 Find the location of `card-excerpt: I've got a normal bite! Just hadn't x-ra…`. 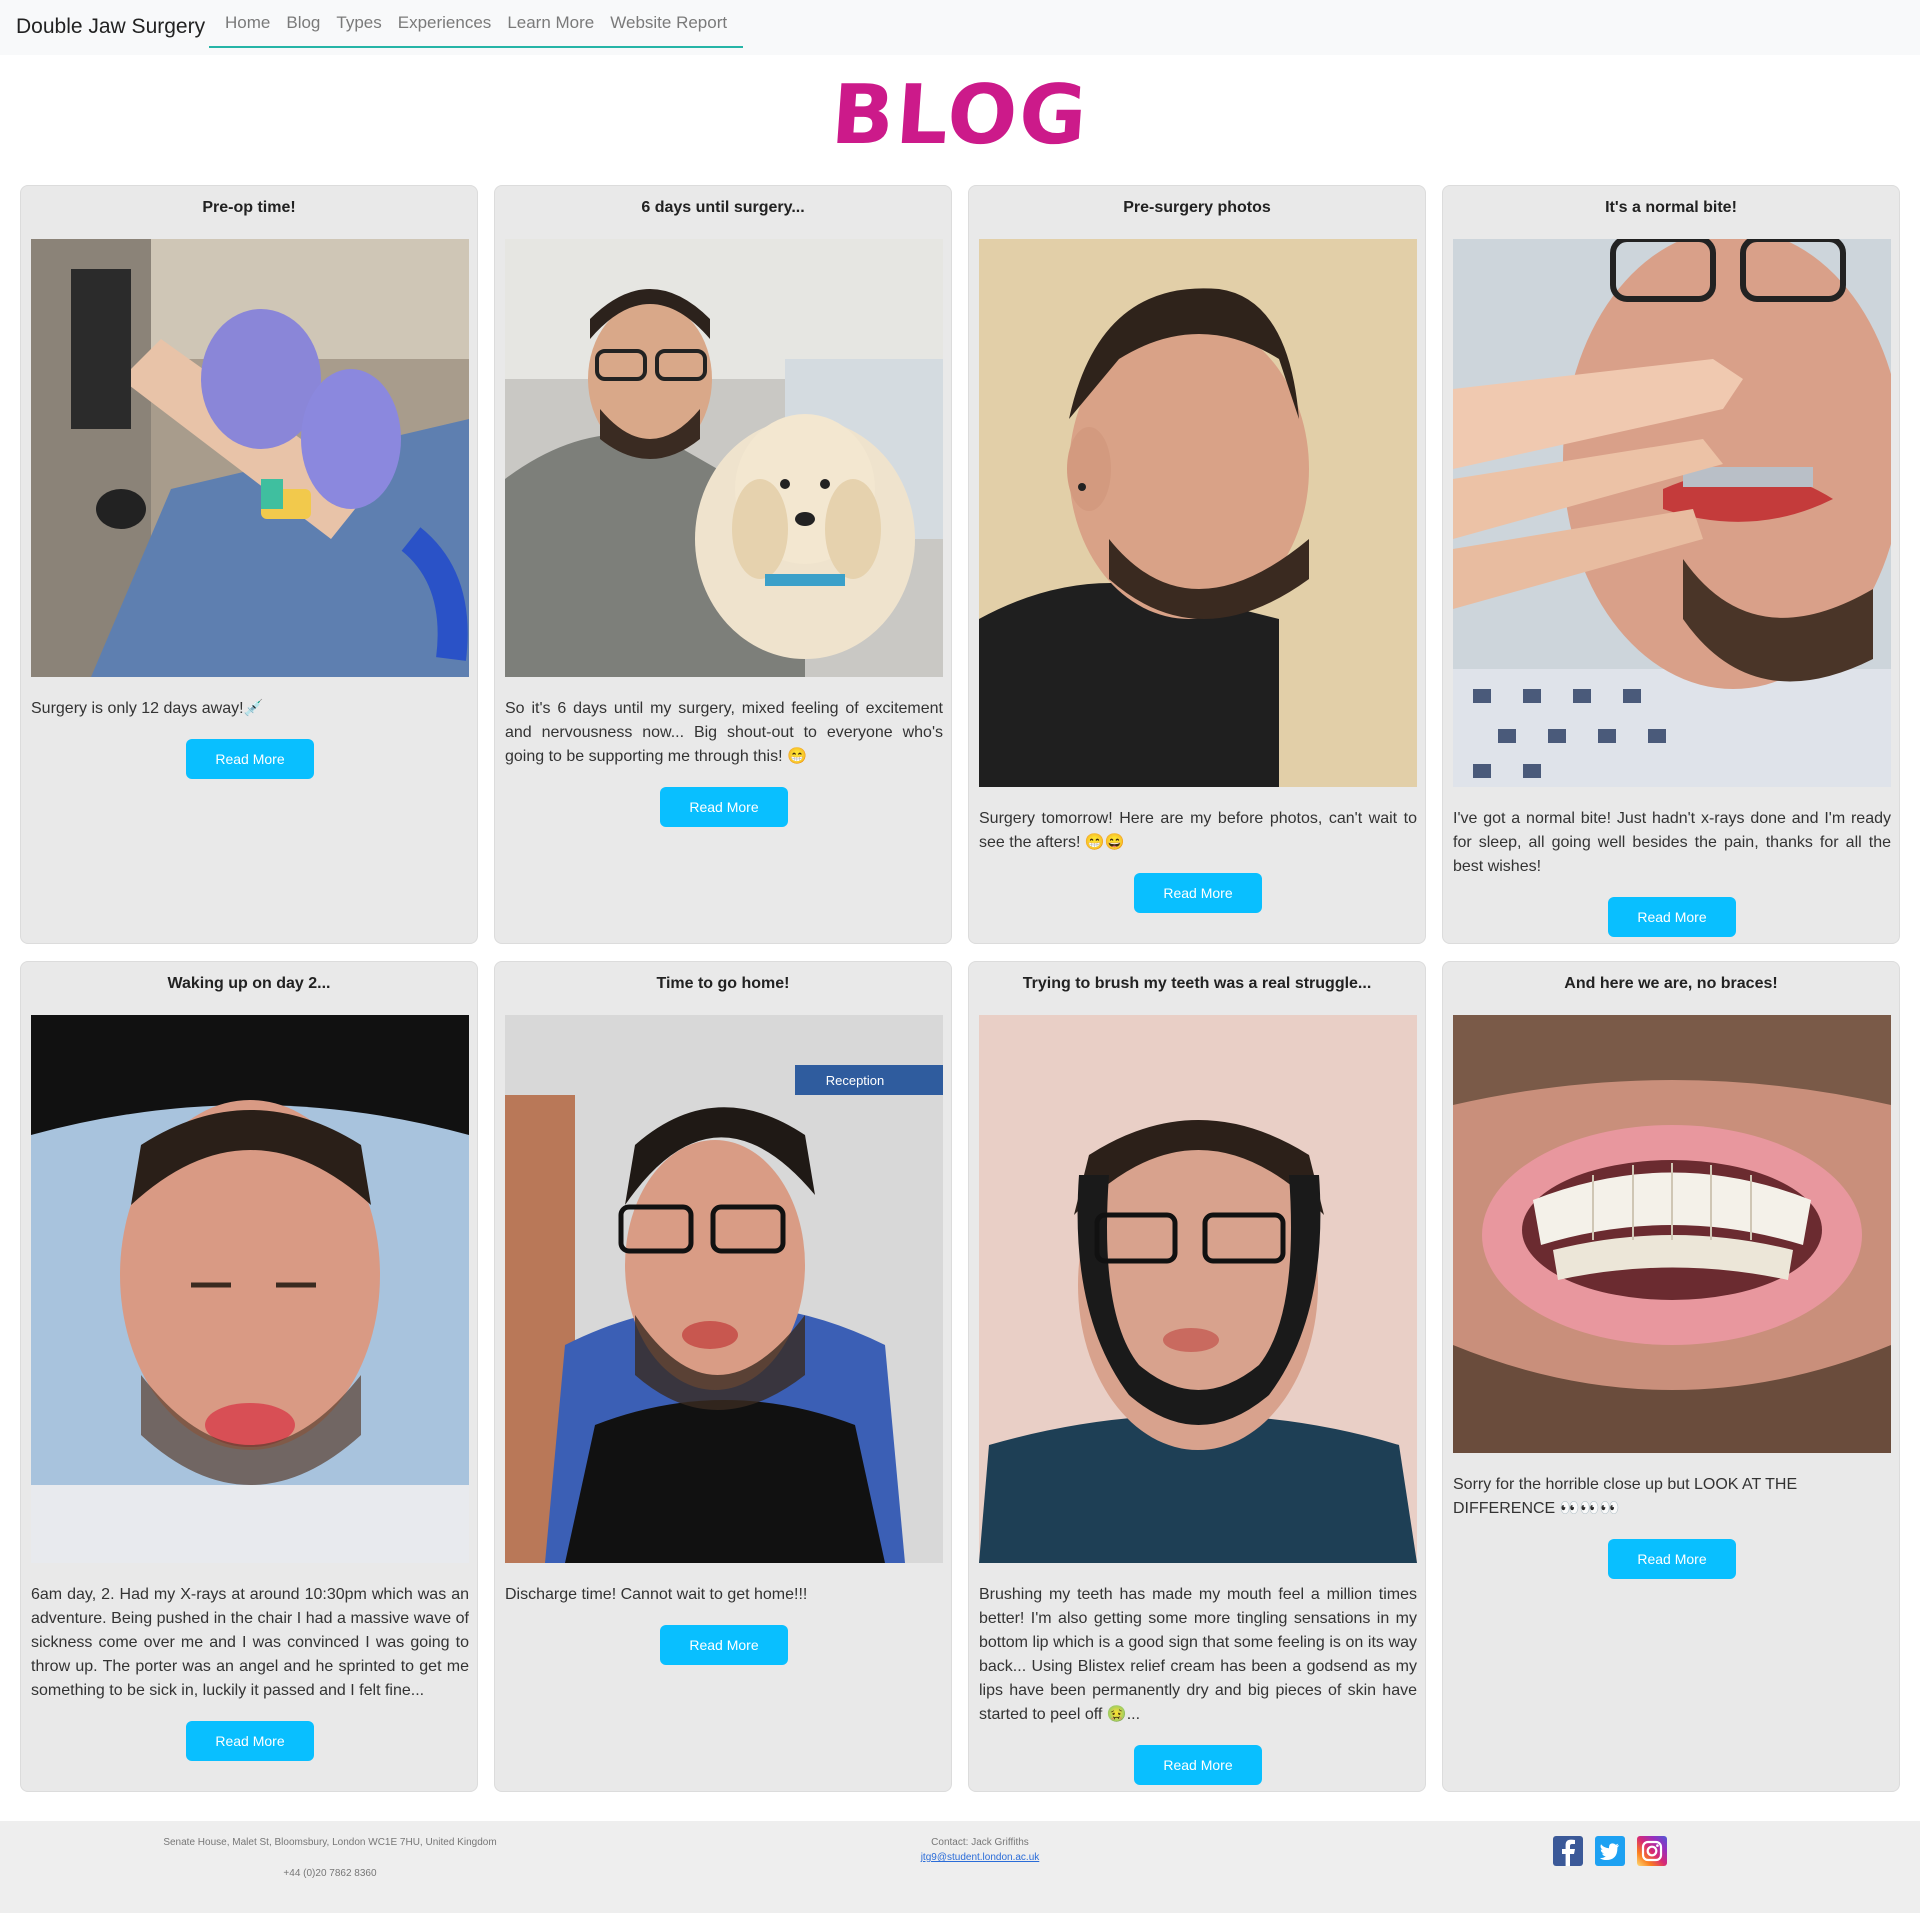

card-excerpt: I've got a normal bite! Just hadn't x-ra… is located at coordinates (1672, 842).